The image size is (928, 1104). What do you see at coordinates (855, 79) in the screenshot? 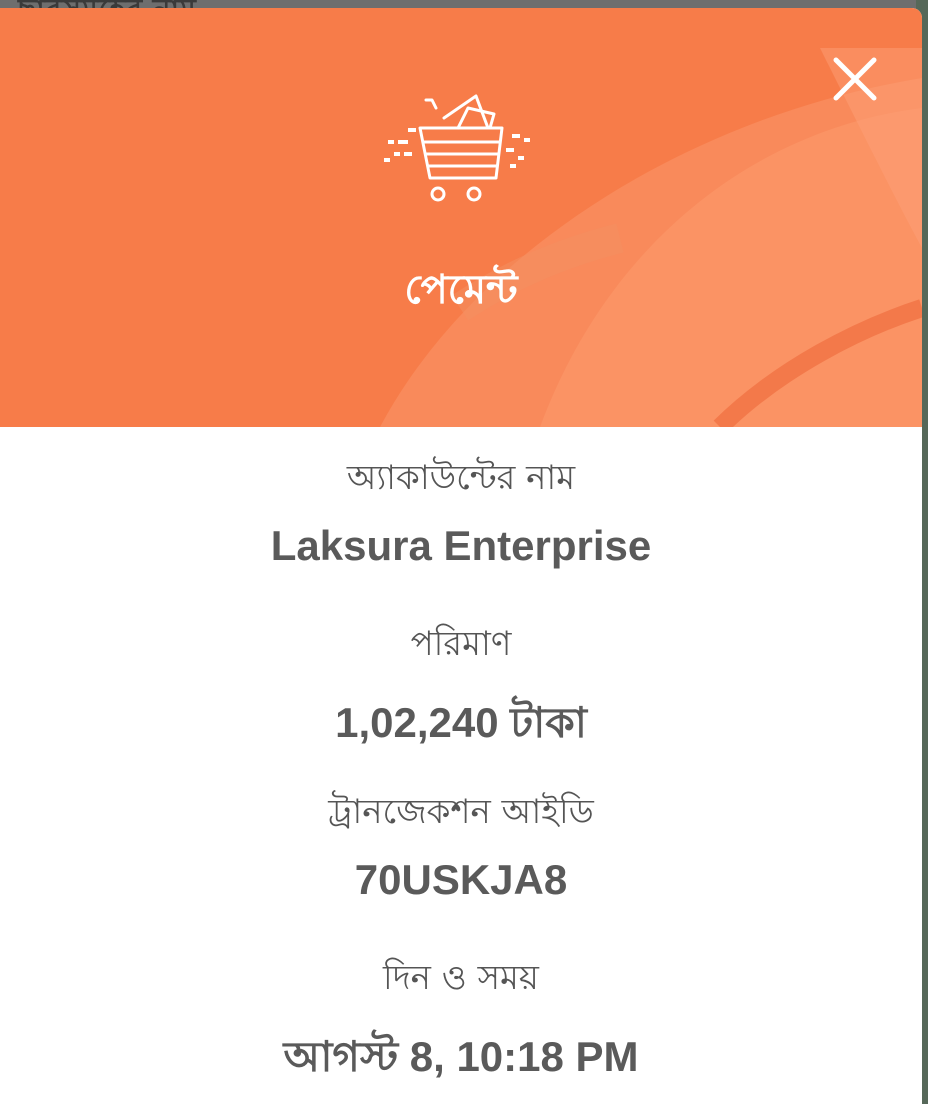
I see `close-icon` at bounding box center [855, 79].